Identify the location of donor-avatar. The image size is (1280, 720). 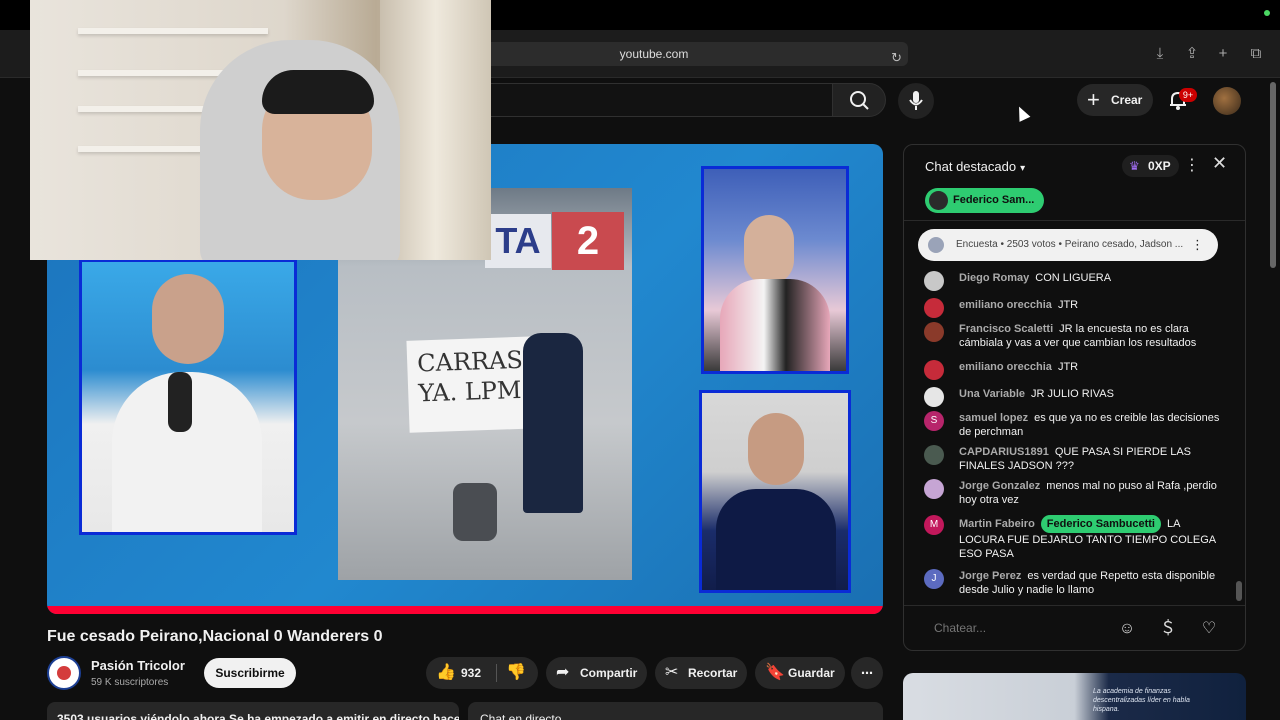
(938, 200).